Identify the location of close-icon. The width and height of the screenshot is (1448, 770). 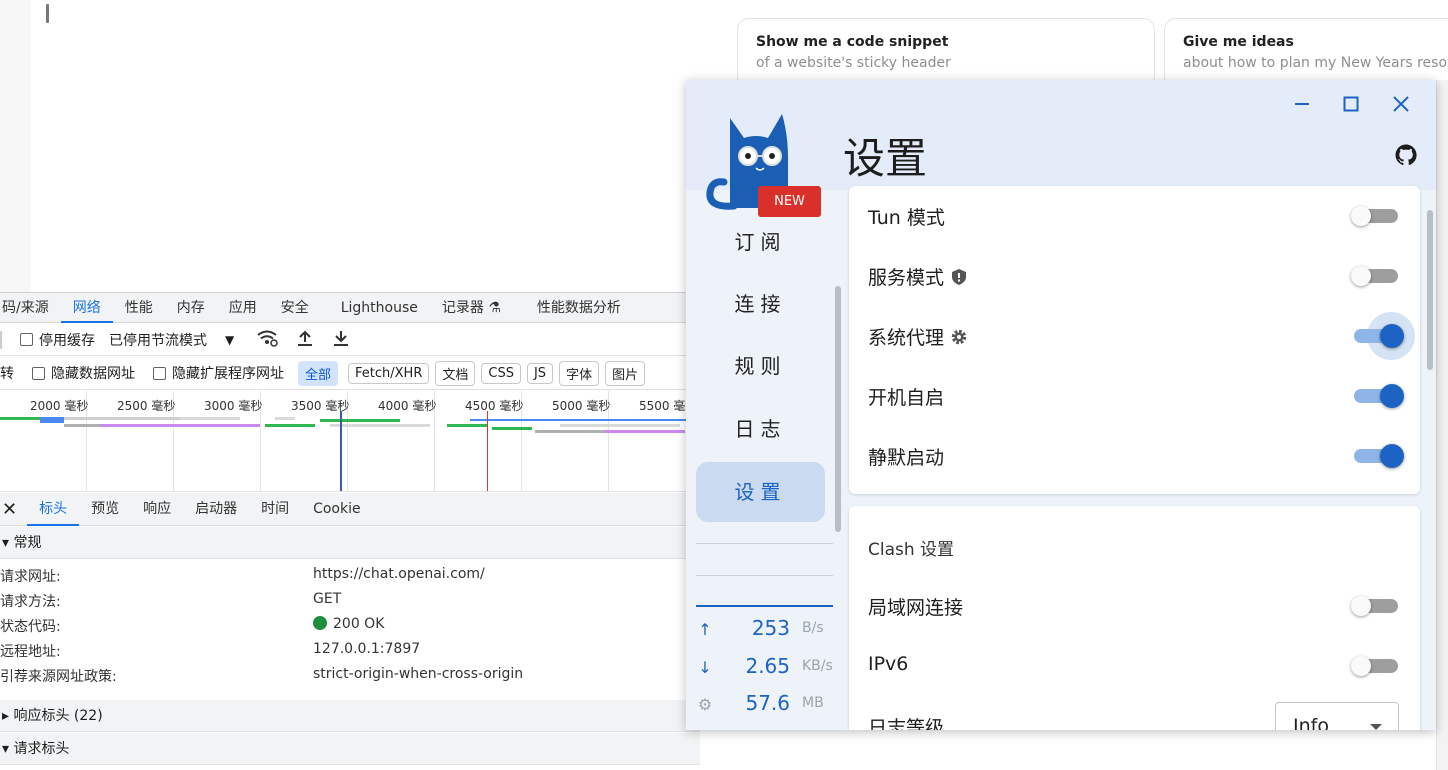
(1401, 107).